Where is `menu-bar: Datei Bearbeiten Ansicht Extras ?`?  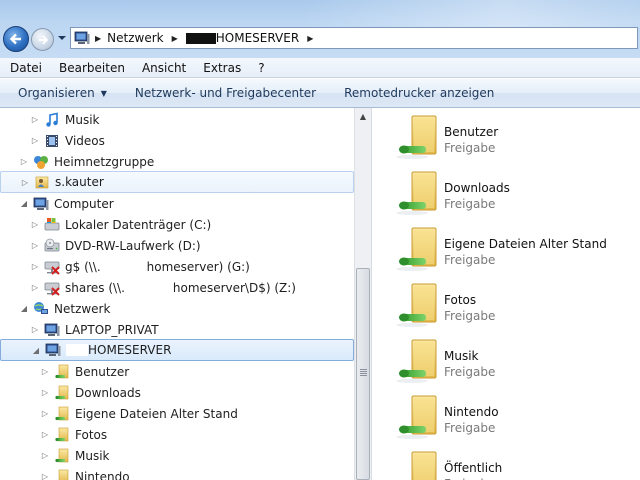
menu-bar: Datei Bearbeiten Ansicht Extras ? is located at coordinates (320, 68).